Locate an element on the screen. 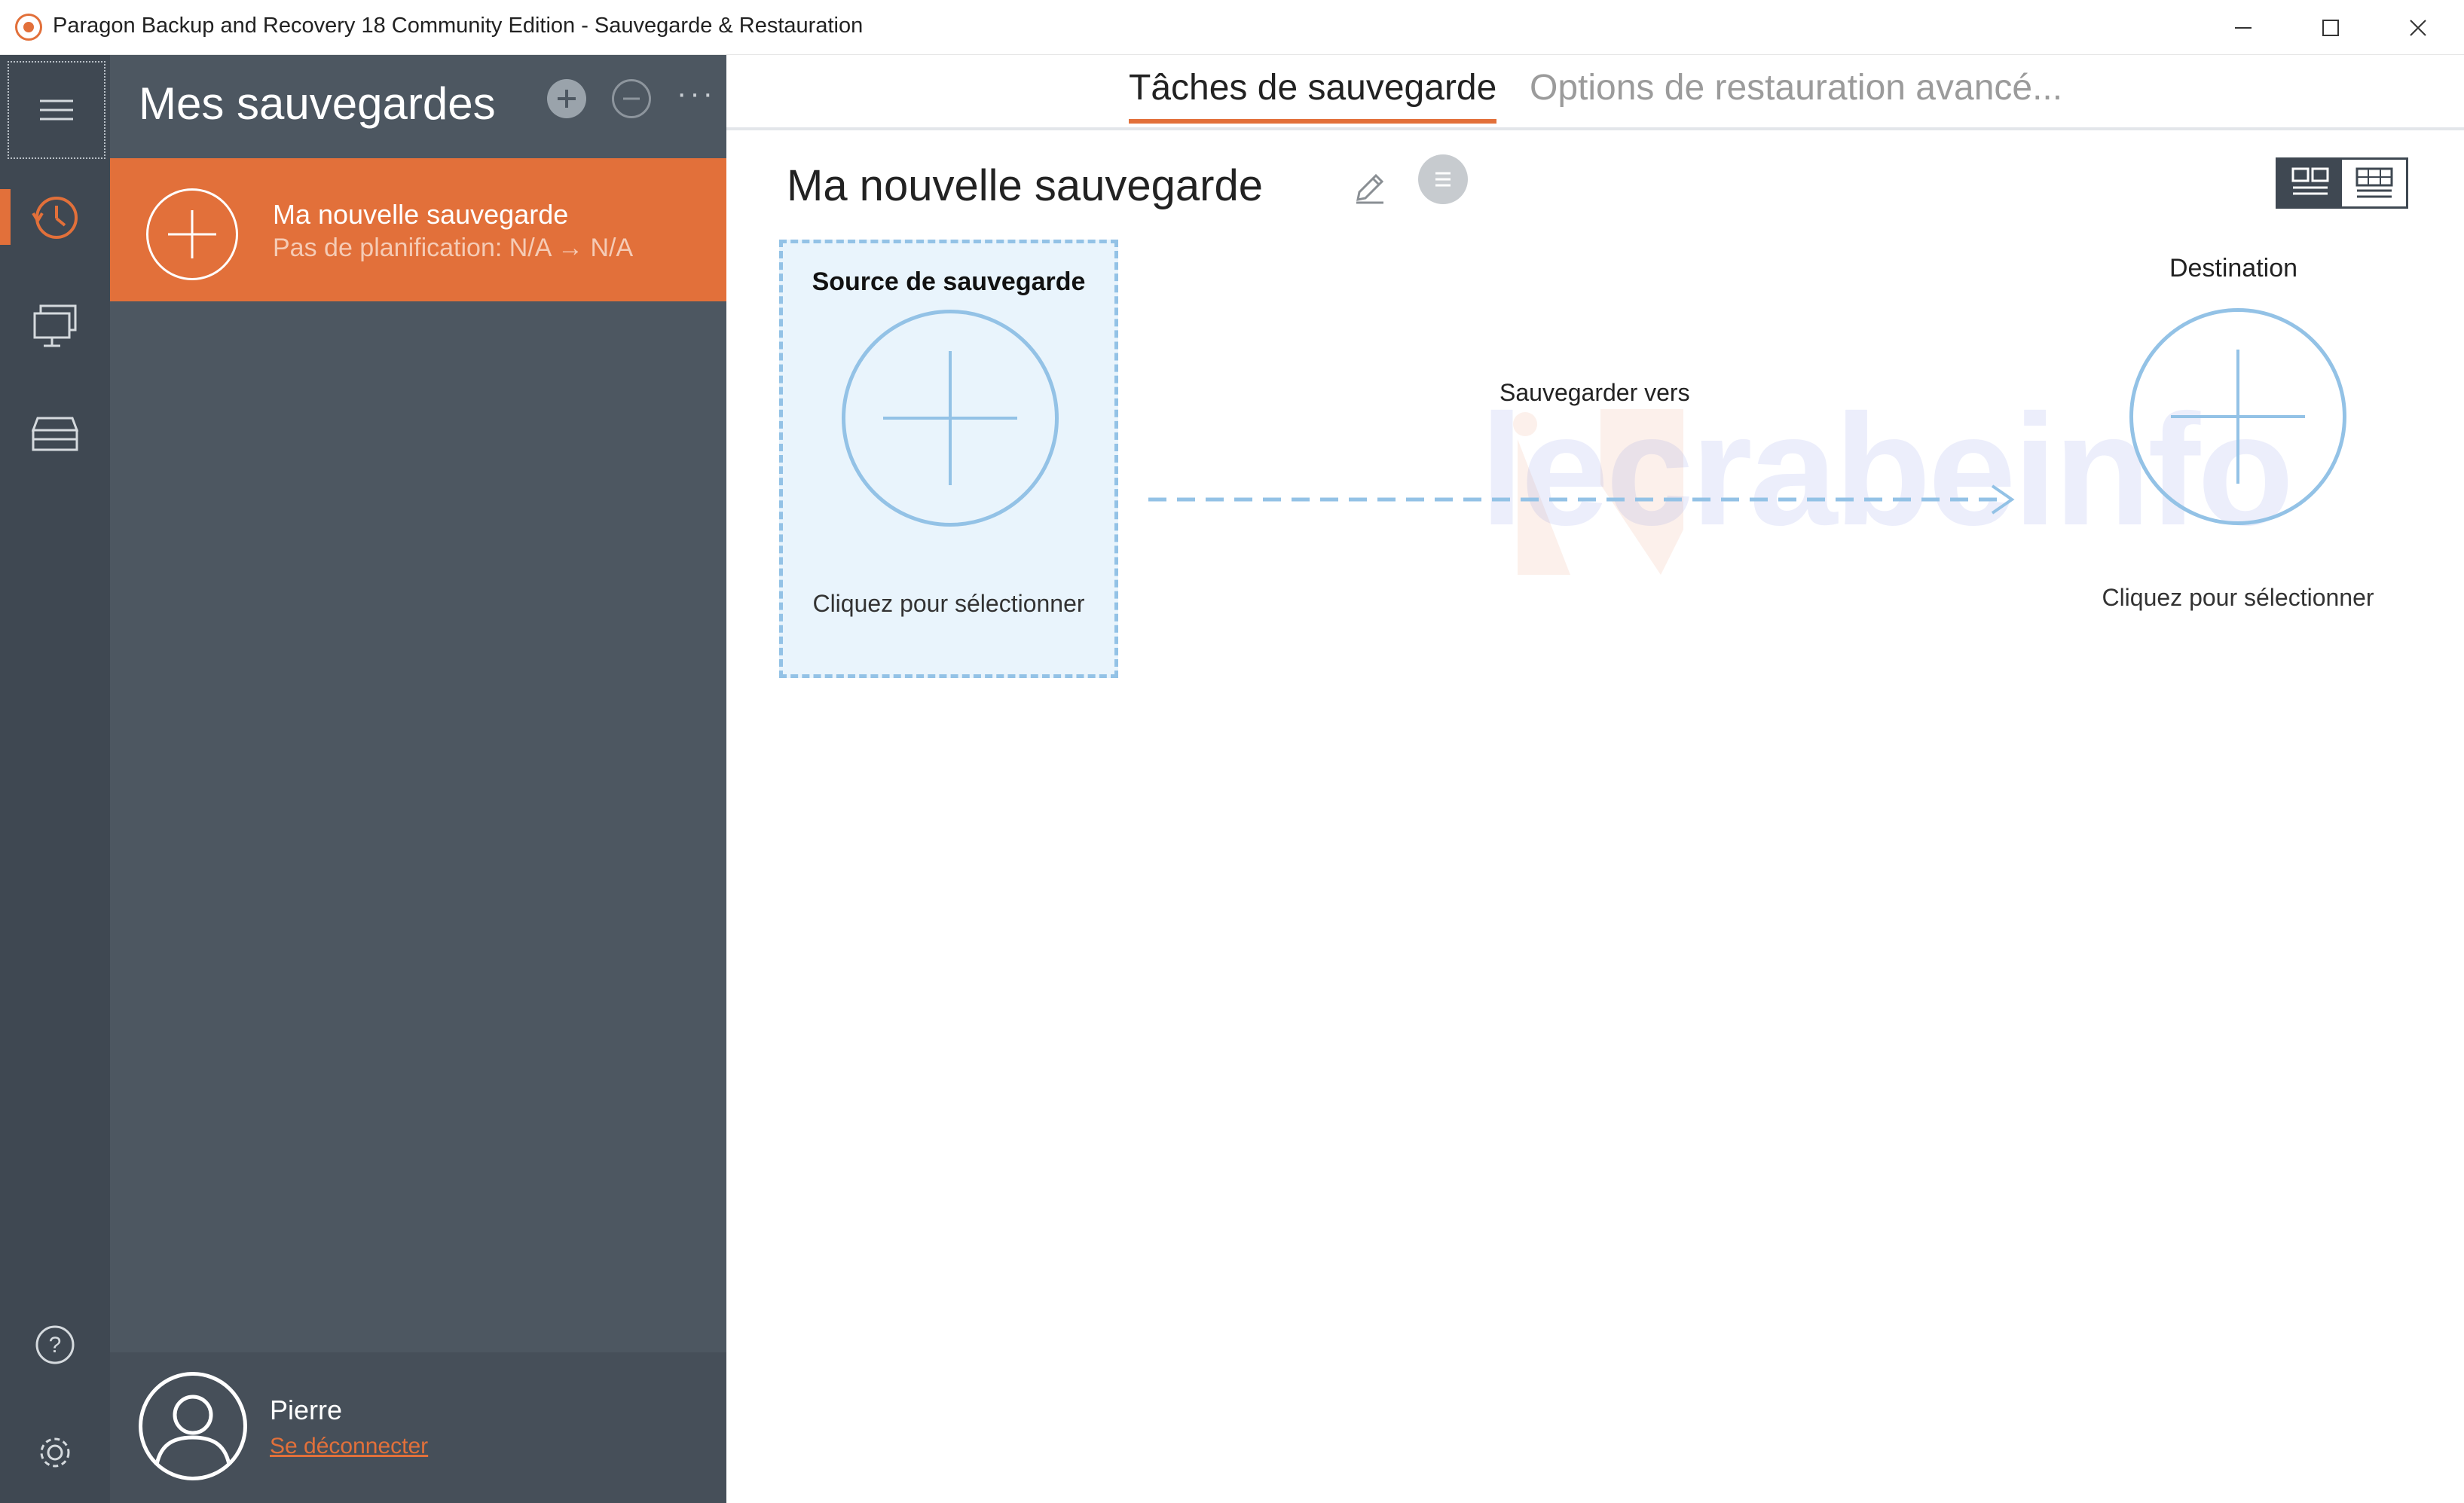  remove-backup-button is located at coordinates (631, 98).